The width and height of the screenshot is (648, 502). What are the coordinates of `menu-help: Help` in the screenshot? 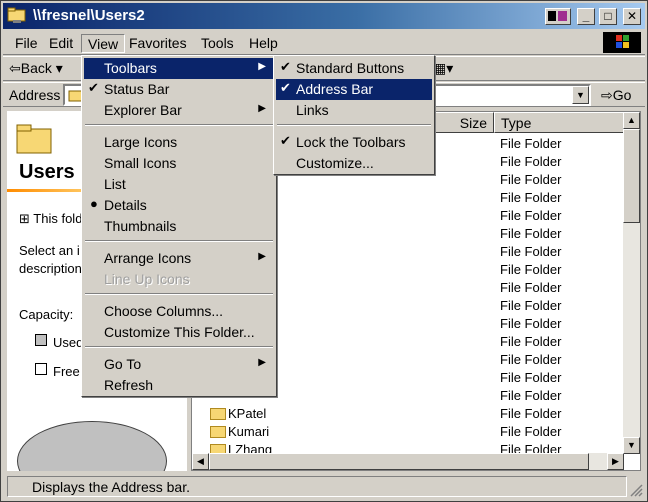 It's located at (263, 43).